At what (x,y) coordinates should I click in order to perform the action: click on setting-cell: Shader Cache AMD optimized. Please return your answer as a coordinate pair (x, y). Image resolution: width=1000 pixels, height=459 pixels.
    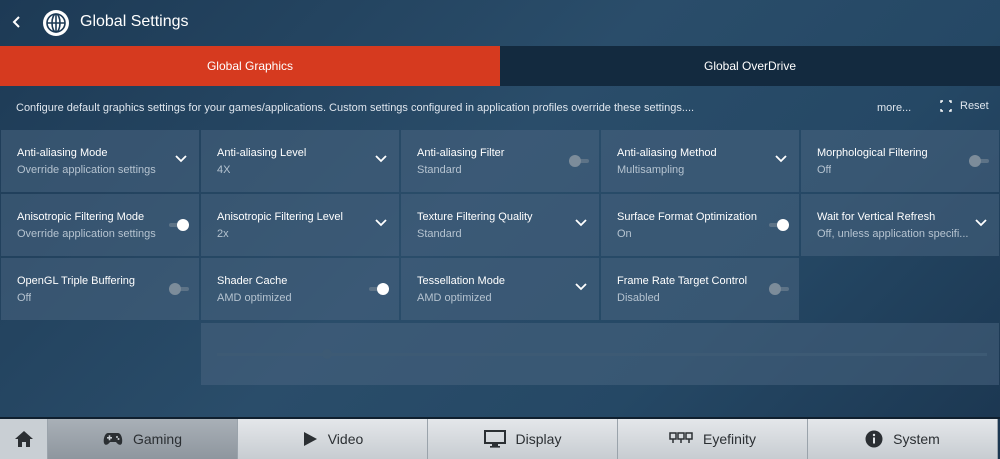
    Looking at the image, I should click on (300, 289).